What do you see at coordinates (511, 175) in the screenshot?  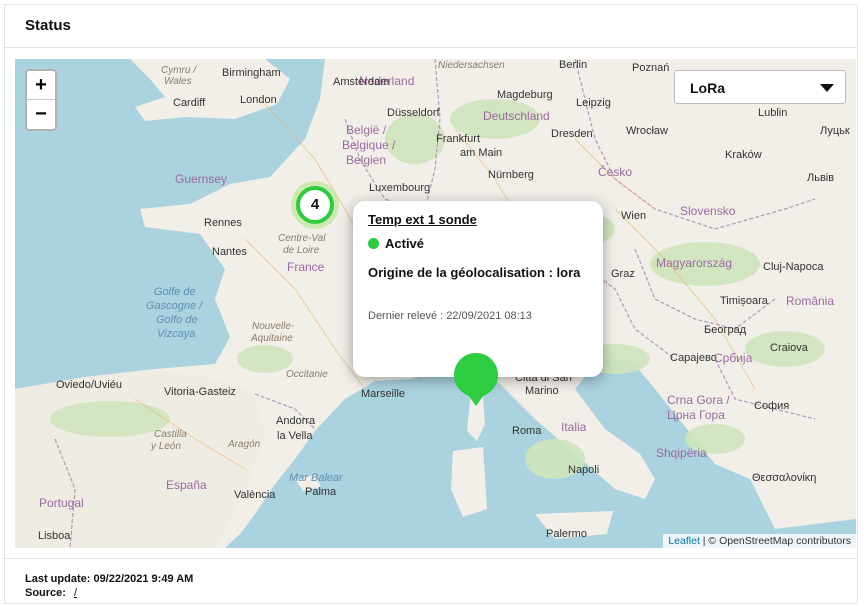 I see `map-label: Nürnberg` at bounding box center [511, 175].